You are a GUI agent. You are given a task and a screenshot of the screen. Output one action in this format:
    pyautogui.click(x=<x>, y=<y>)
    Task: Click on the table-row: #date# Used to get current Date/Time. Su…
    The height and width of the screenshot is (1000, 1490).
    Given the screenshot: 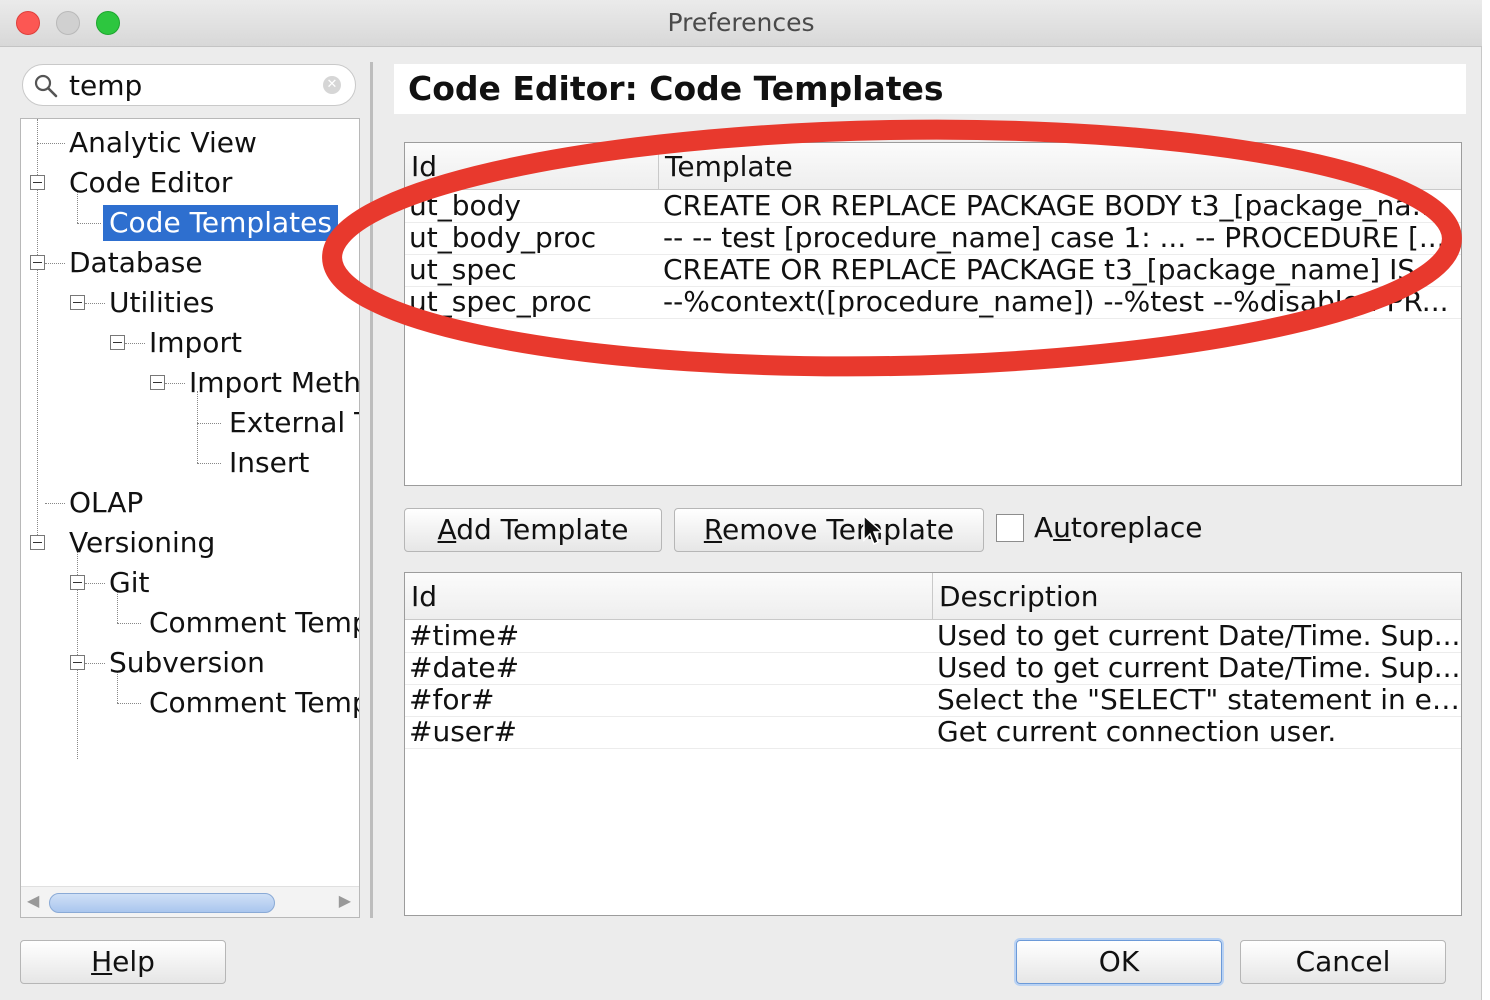 What is the action you would take?
    pyautogui.click(x=933, y=668)
    